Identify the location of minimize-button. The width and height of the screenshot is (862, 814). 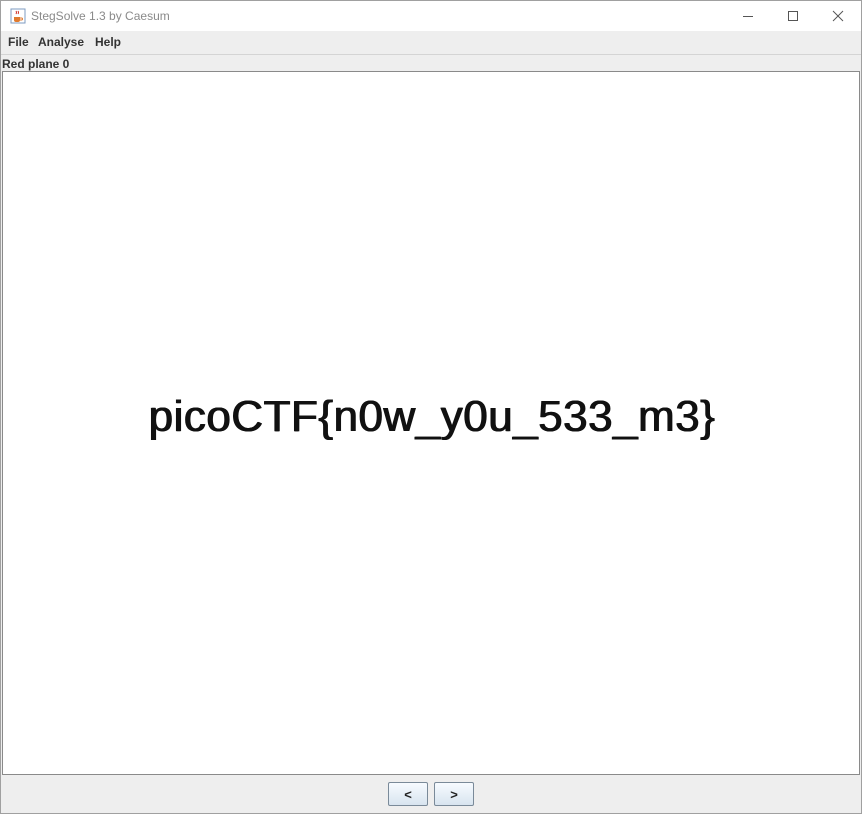
(748, 16).